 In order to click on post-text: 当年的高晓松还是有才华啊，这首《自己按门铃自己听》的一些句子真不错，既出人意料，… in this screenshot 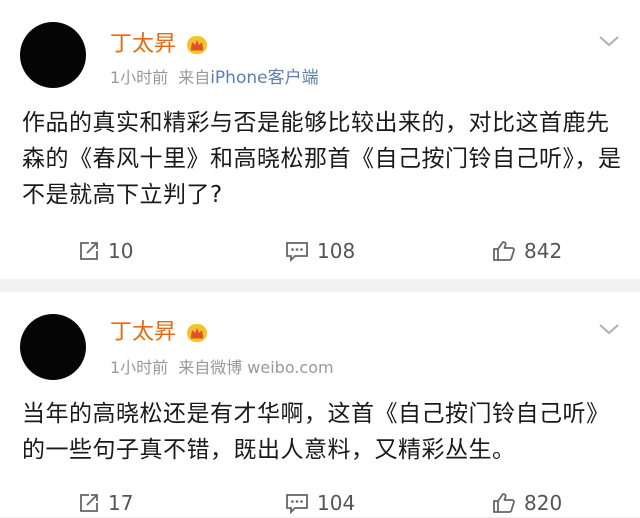, I will do `click(316, 432)`.